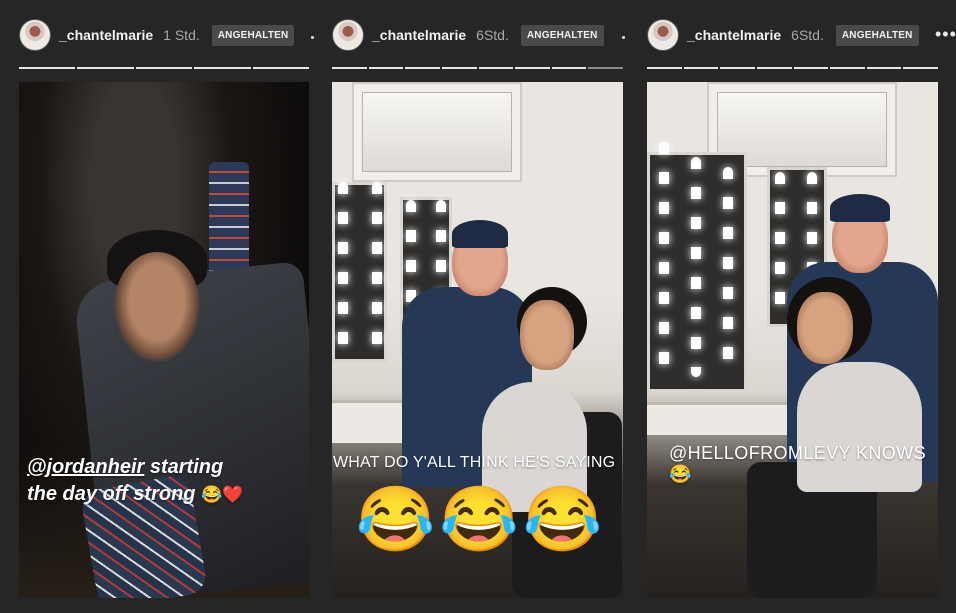 This screenshot has height=613, width=956. I want to click on story-header: _chantelmarie 1 Std. ANGEHALTEN, so click(157, 35).